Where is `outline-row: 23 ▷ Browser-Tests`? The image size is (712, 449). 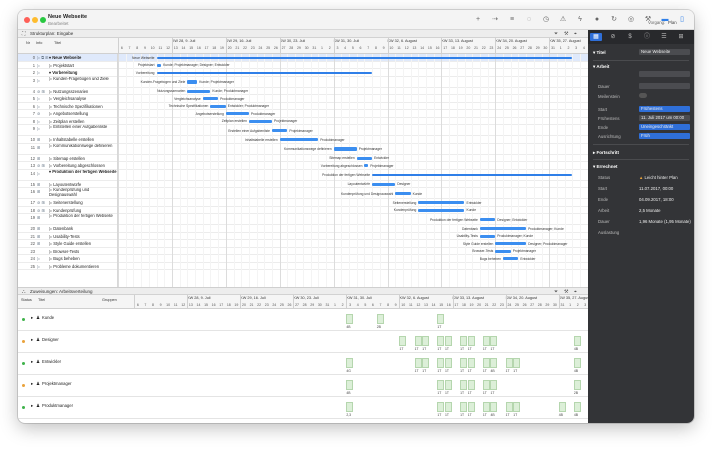 outline-row: 23 ▷ Browser-Tests is located at coordinates (67, 251).